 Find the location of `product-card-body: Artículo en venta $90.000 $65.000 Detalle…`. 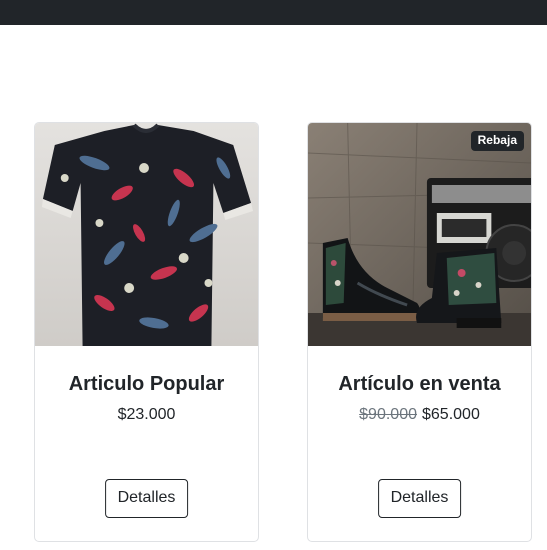

product-card-body: Artículo en venta $90.000 $65.000 Detalle… is located at coordinates (419, 443).